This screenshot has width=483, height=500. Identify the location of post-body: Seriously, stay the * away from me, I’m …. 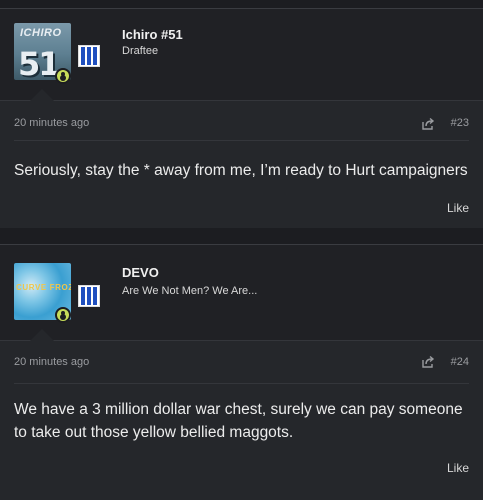
(241, 170).